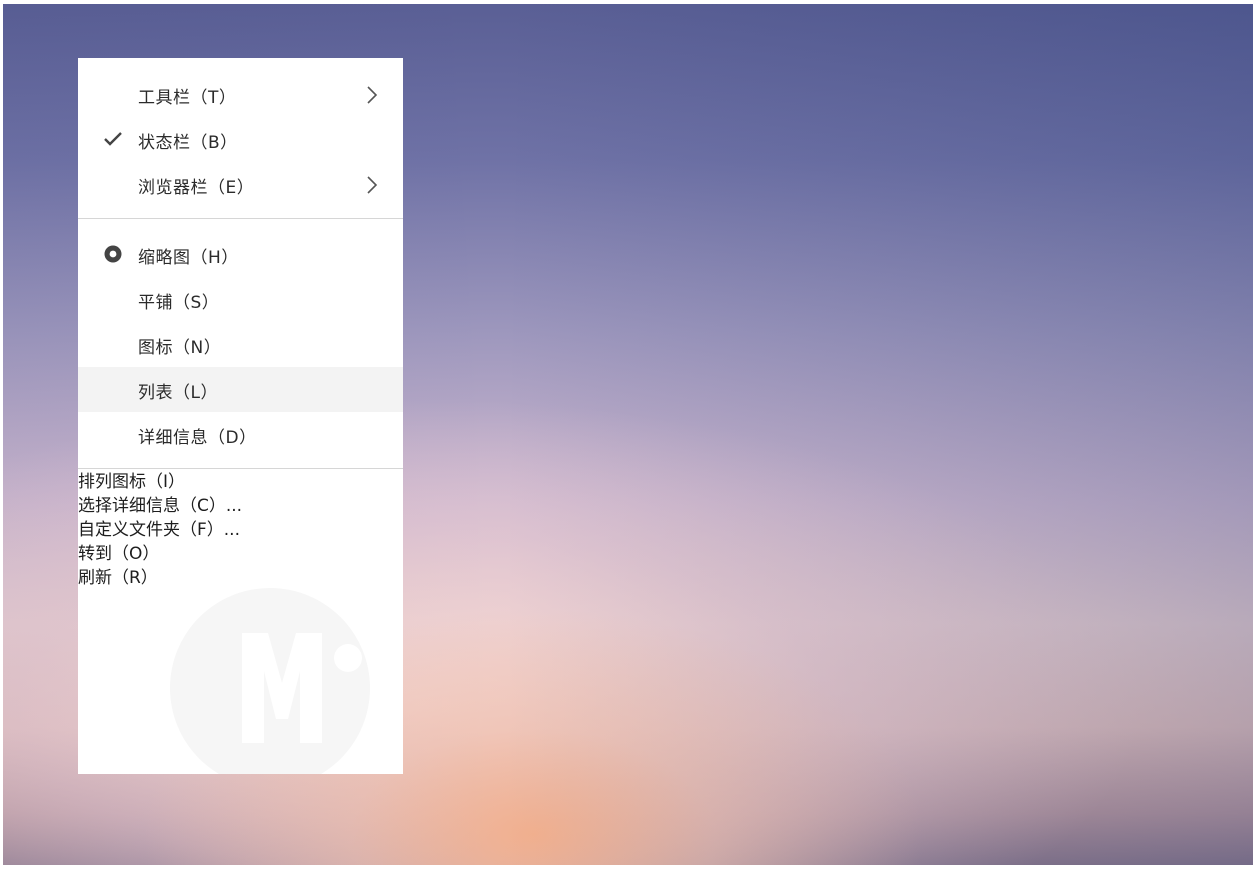 The height and width of the screenshot is (880, 1257). I want to click on menu-item-label: 平铺（S）, so click(179, 303).